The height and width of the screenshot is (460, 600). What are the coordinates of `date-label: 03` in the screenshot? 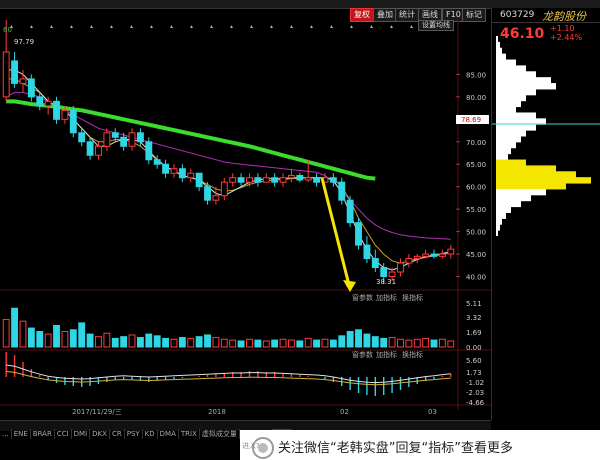 It's located at (432, 412).